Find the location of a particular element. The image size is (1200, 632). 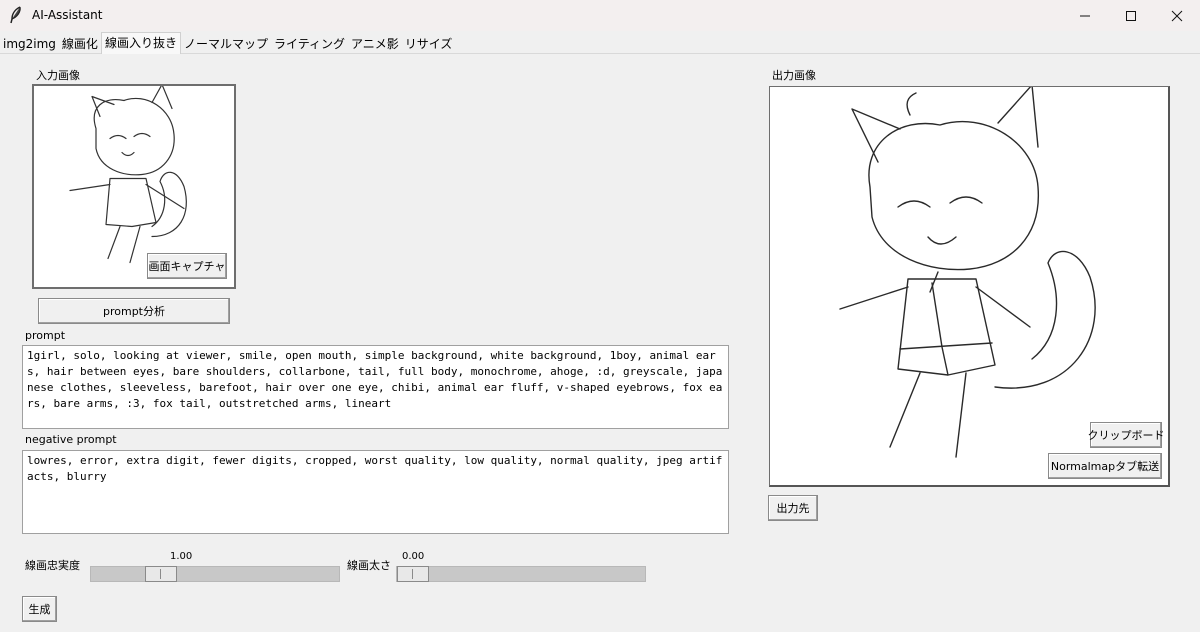

thickness-value: 0.00 is located at coordinates (413, 556).